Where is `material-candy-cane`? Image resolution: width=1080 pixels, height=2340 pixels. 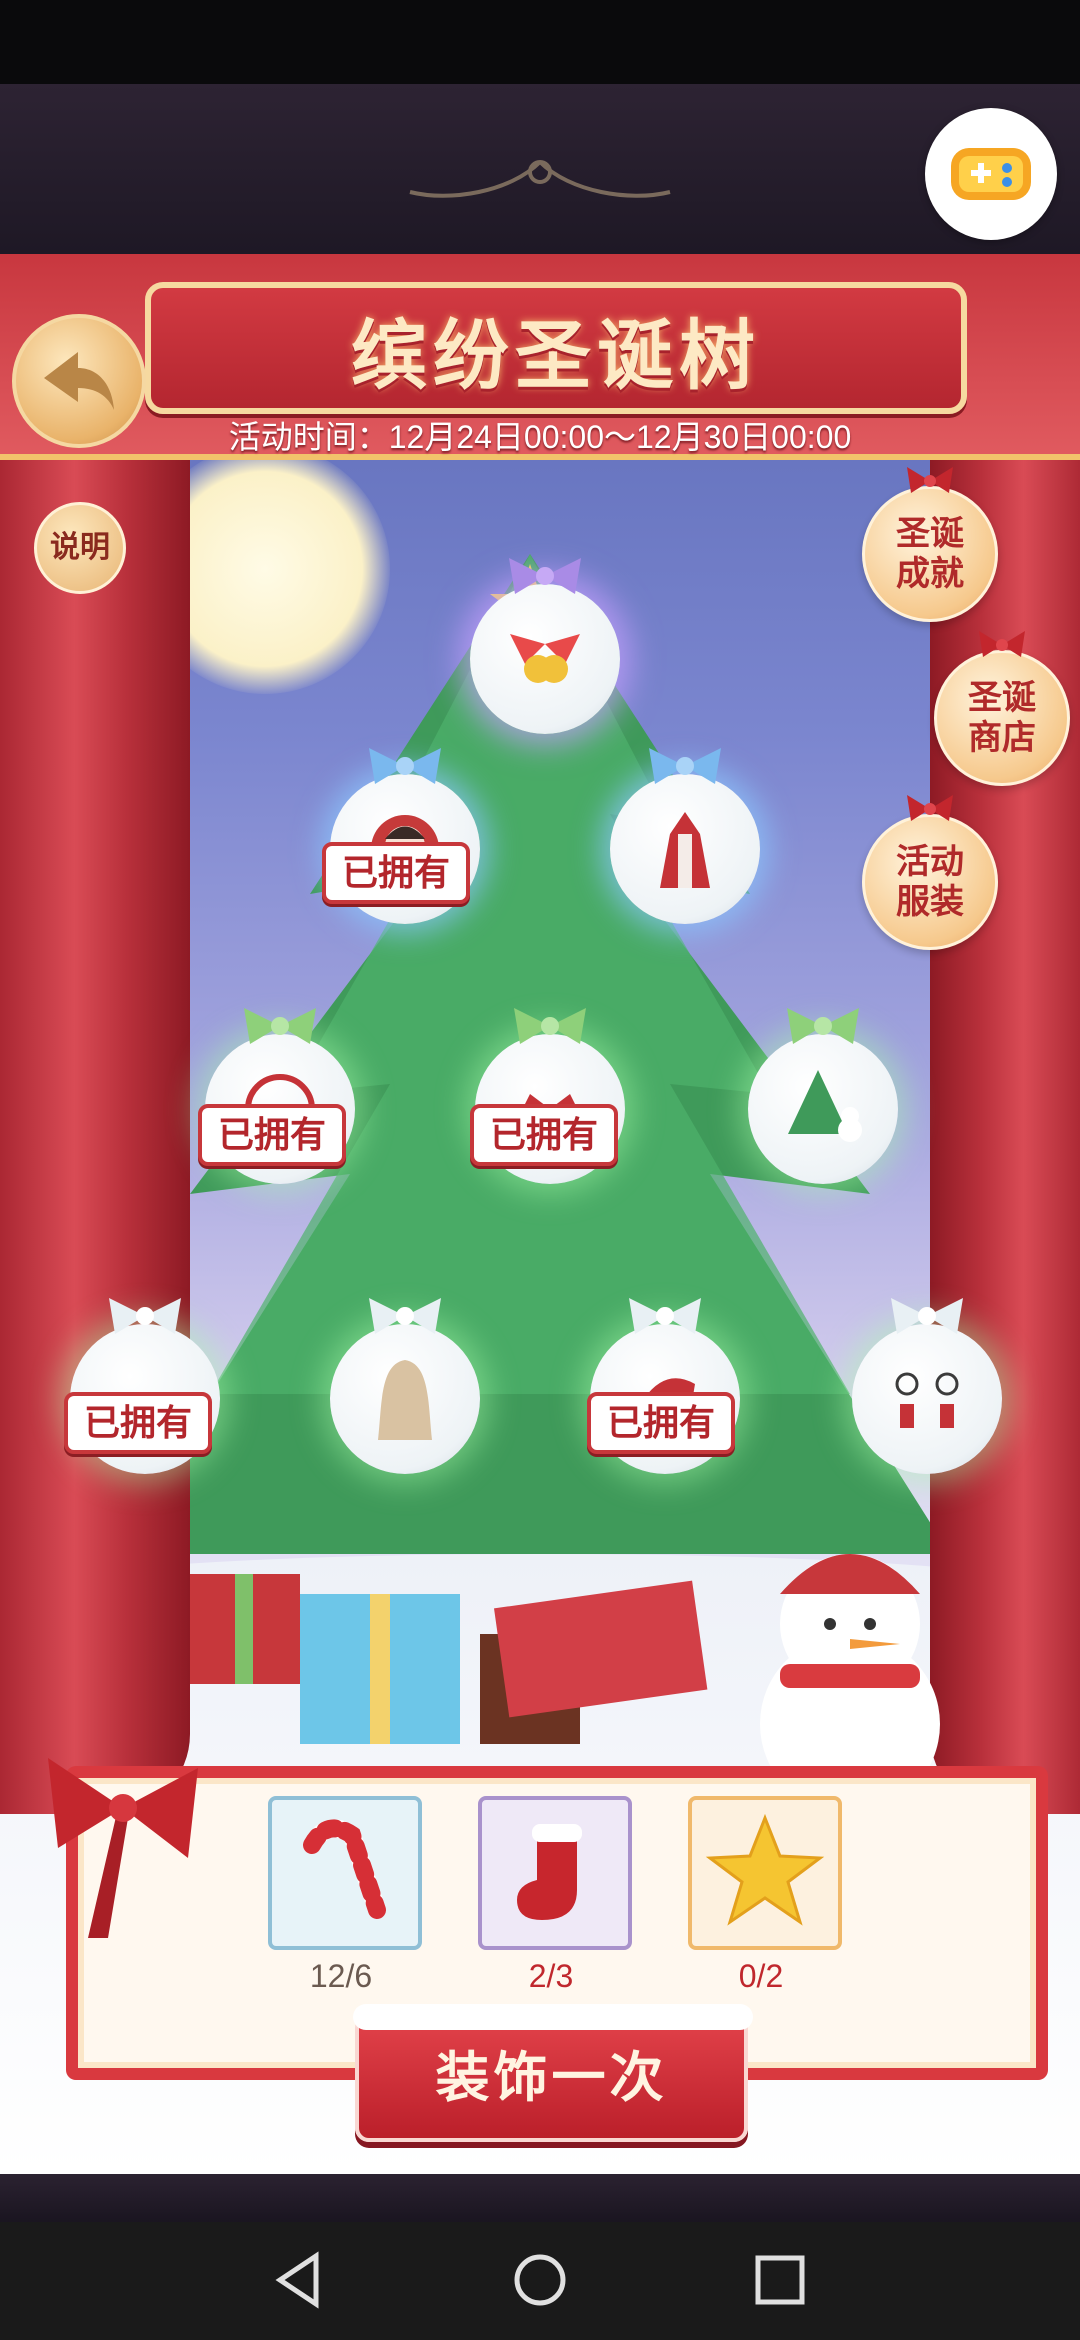
material-candy-cane is located at coordinates (345, 1873).